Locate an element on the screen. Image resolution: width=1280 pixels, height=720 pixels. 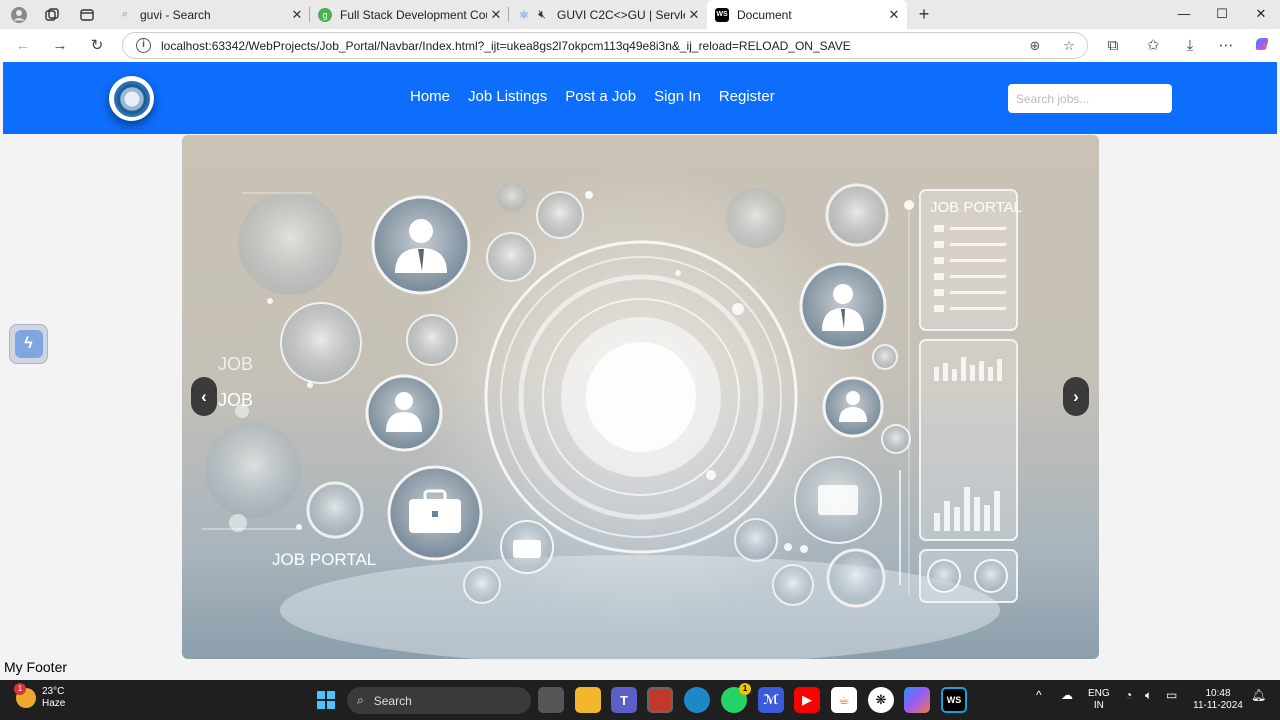
lang-code: ENG is located at coordinates (1099, 693).